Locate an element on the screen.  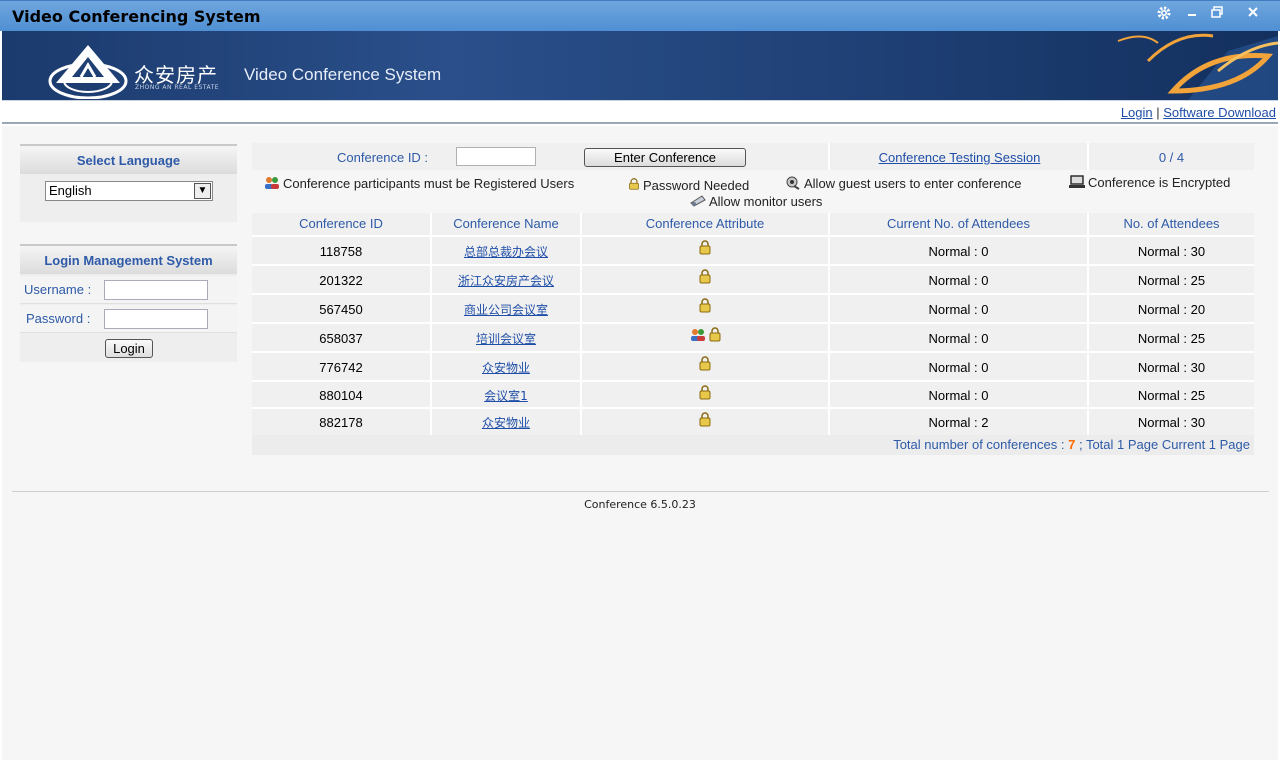
window-title: Video Conferencing System is located at coordinates (136, 16).